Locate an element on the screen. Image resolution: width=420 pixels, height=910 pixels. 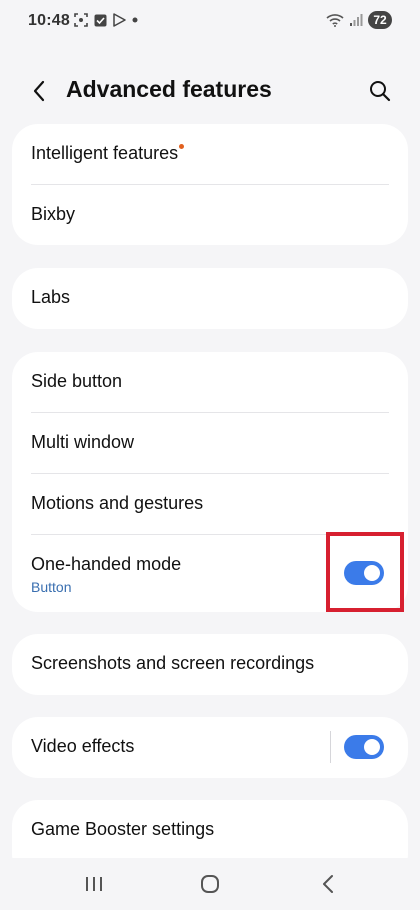
settings-item-side-button: Side button is located at coordinates (210, 382).